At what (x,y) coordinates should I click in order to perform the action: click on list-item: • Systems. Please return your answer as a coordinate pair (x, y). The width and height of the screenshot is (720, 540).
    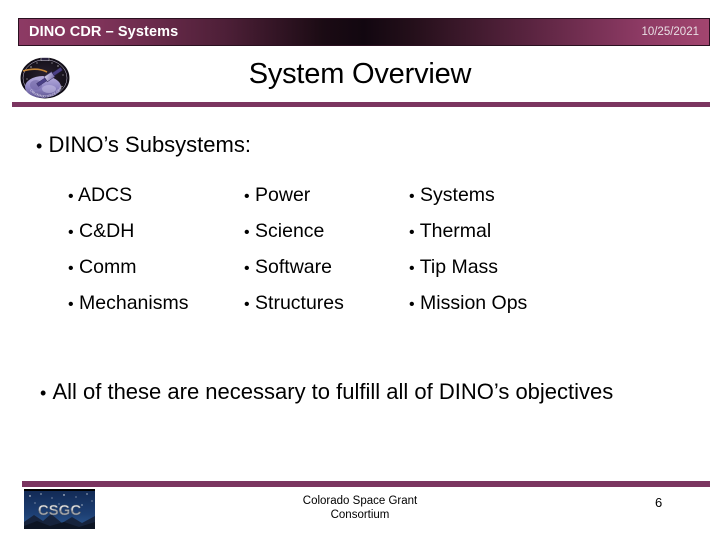
    Looking at the image, I should click on (509, 196).